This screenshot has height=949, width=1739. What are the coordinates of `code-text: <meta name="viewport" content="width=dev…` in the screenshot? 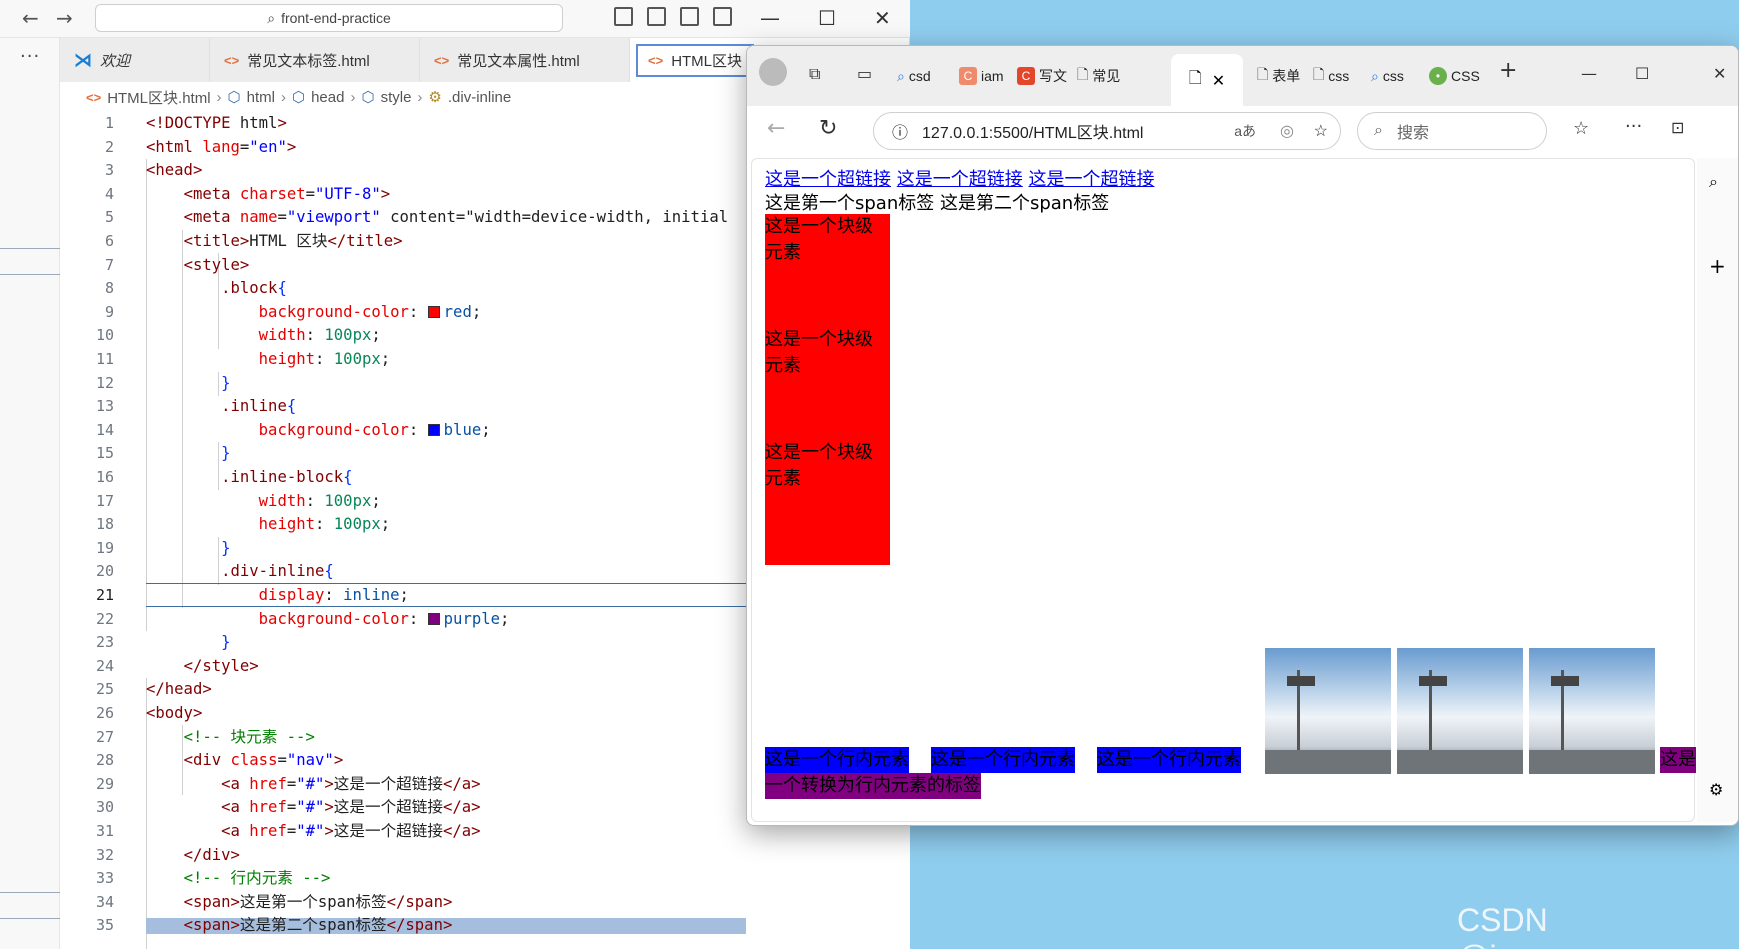 It's located at (456, 217).